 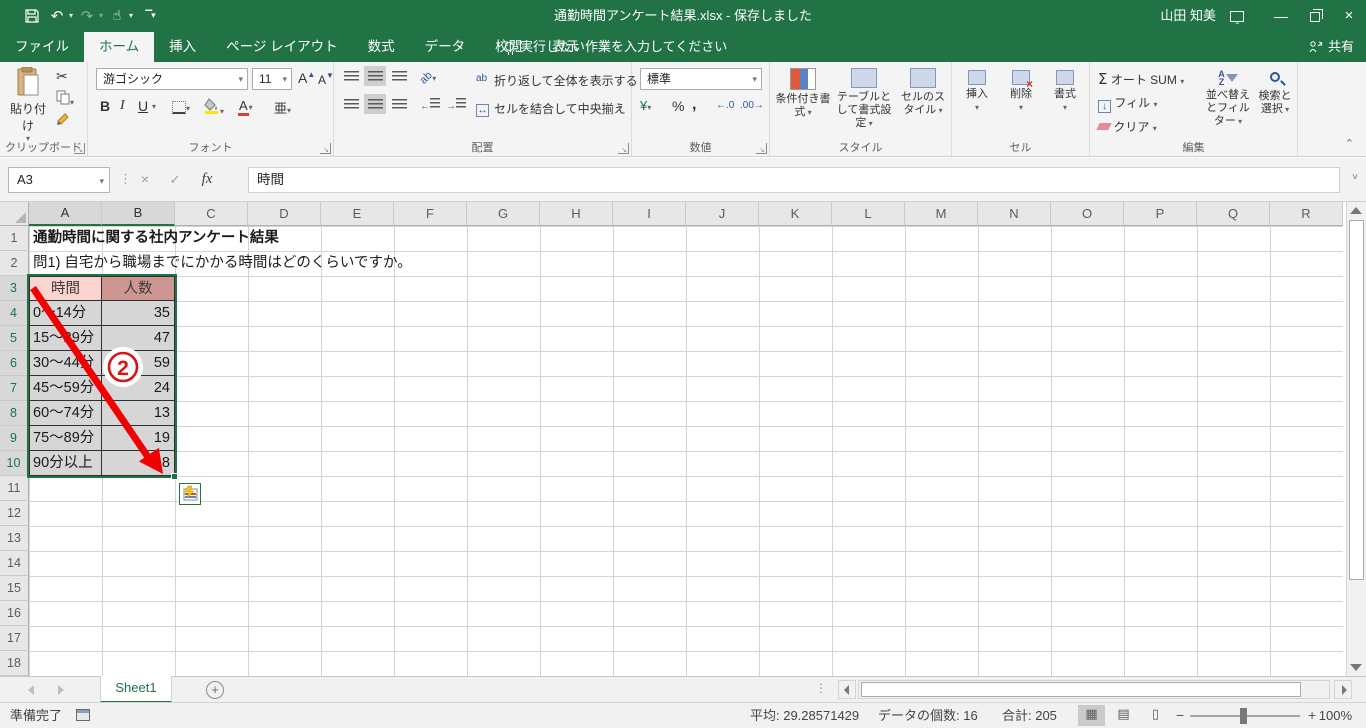 I want to click on column-header-H: H, so click(x=576, y=214).